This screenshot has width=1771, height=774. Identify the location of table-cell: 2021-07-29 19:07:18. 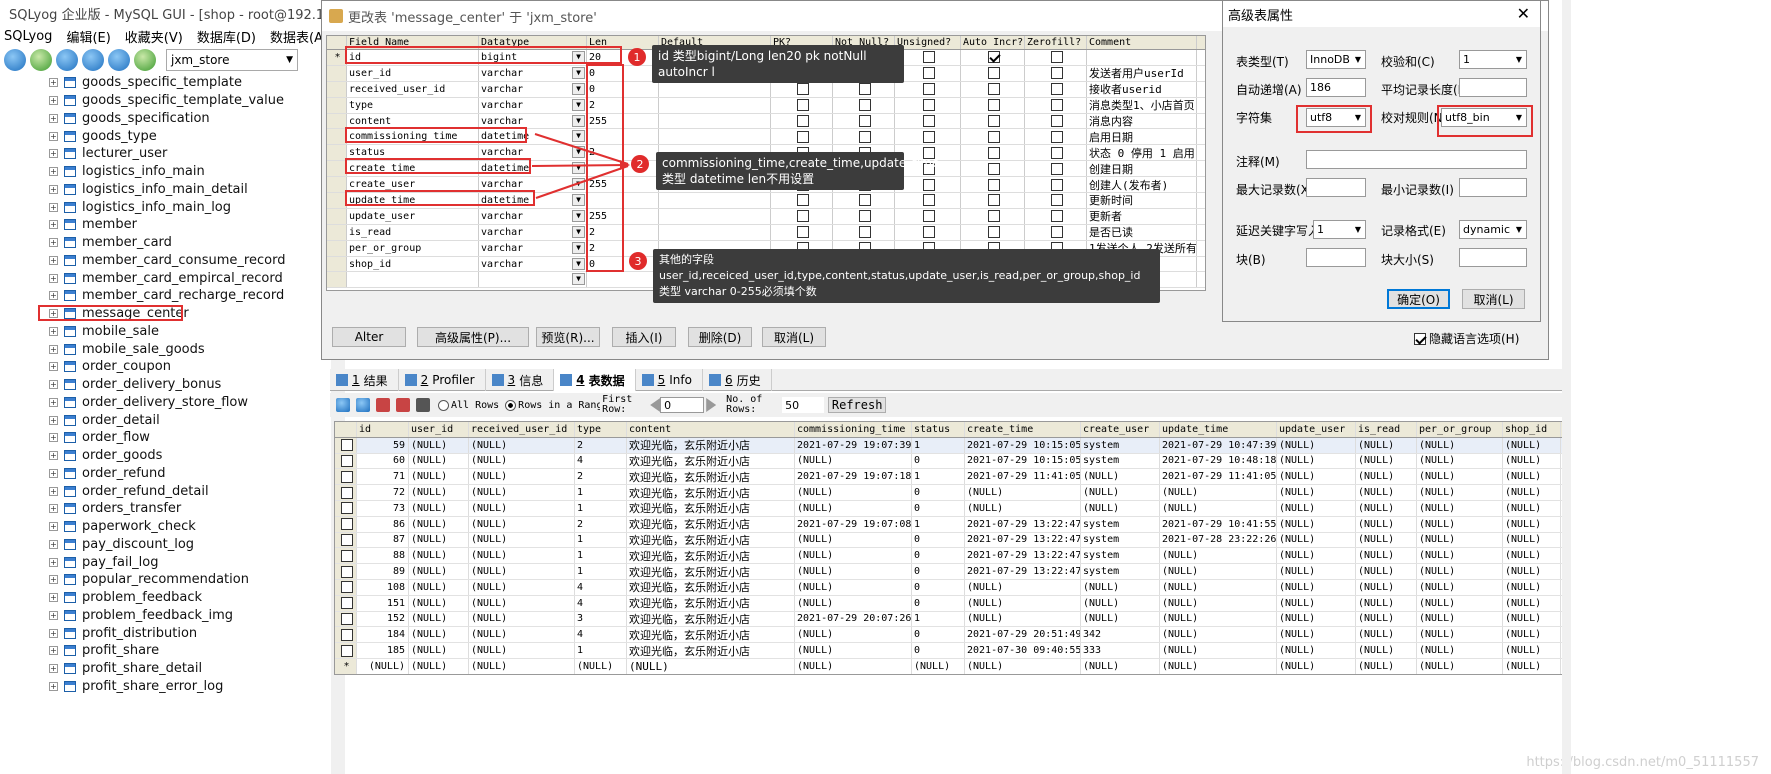
(853, 477).